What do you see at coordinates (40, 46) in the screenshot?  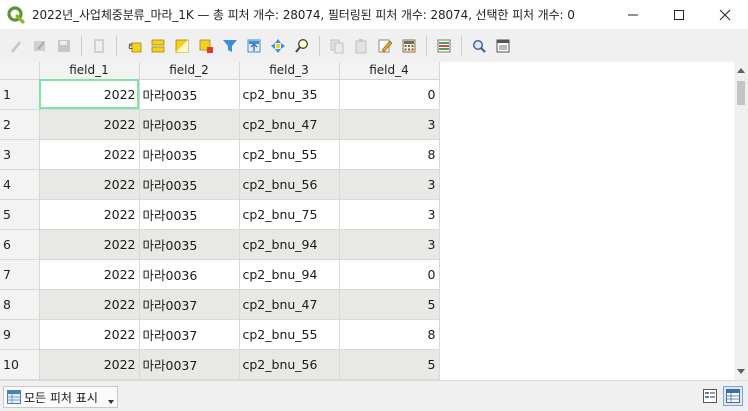 I see `multi-edit-button` at bounding box center [40, 46].